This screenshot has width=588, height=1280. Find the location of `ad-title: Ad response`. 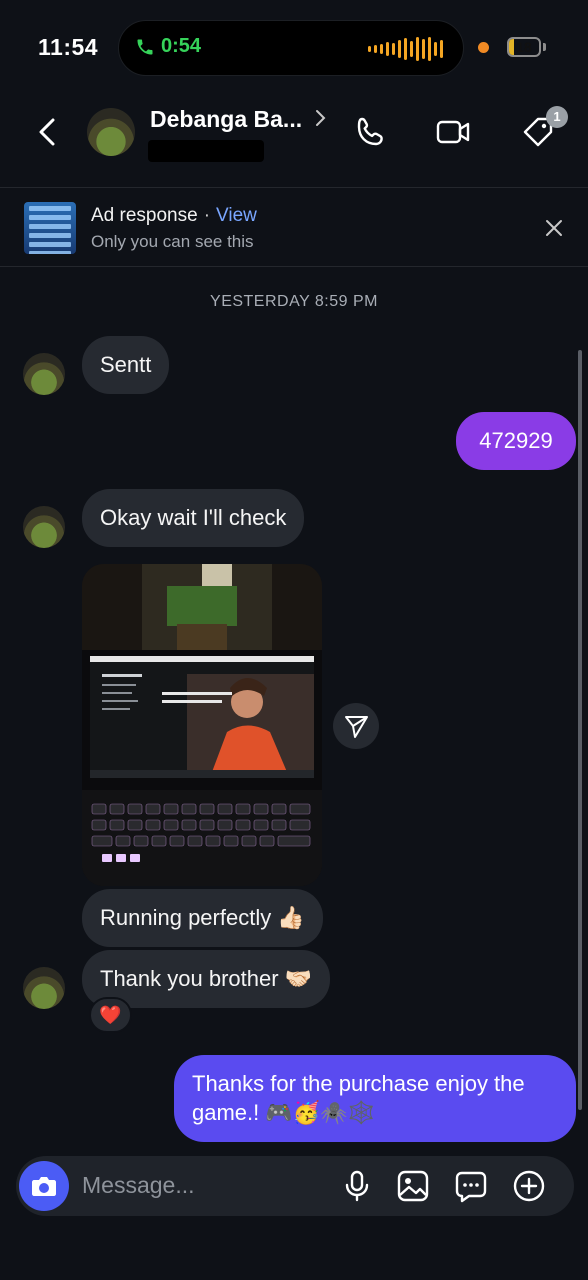

ad-title: Ad response is located at coordinates (144, 215).